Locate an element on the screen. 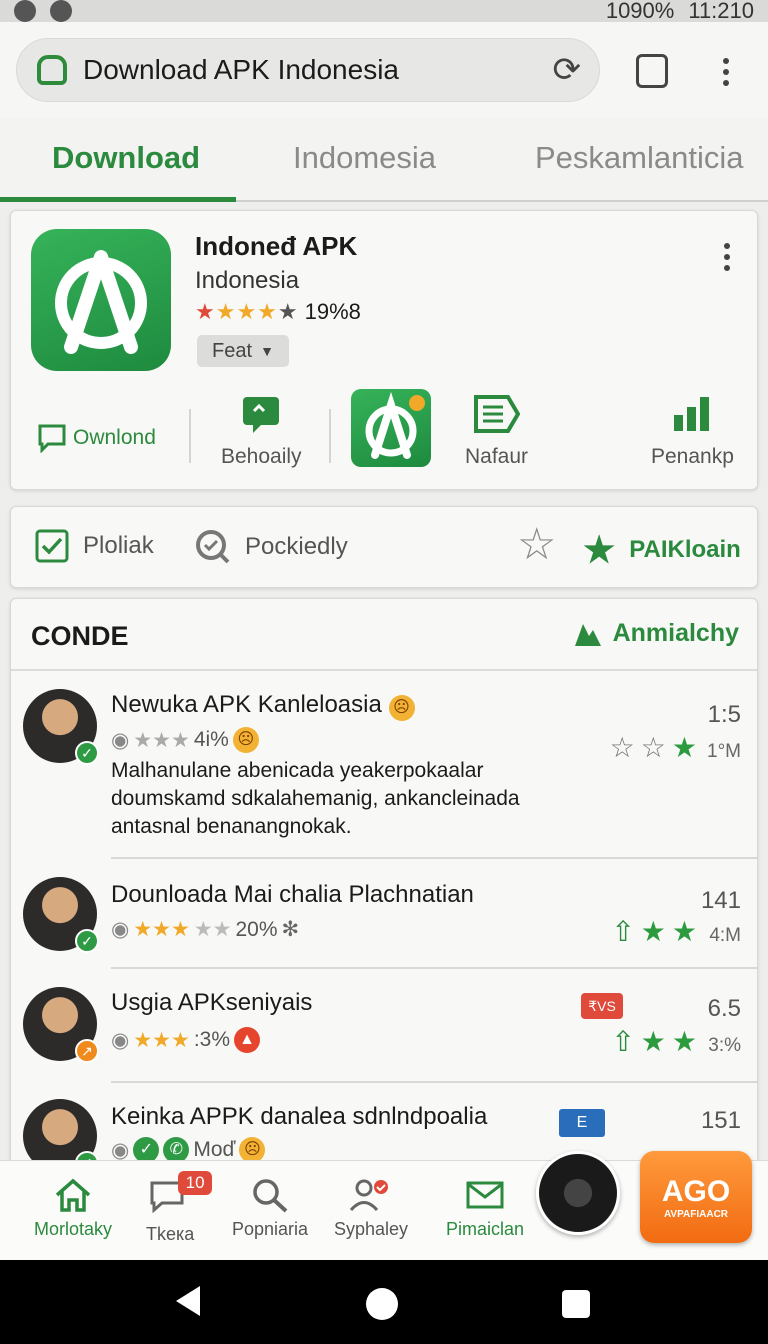  app-logo-icon is located at coordinates (101, 300).